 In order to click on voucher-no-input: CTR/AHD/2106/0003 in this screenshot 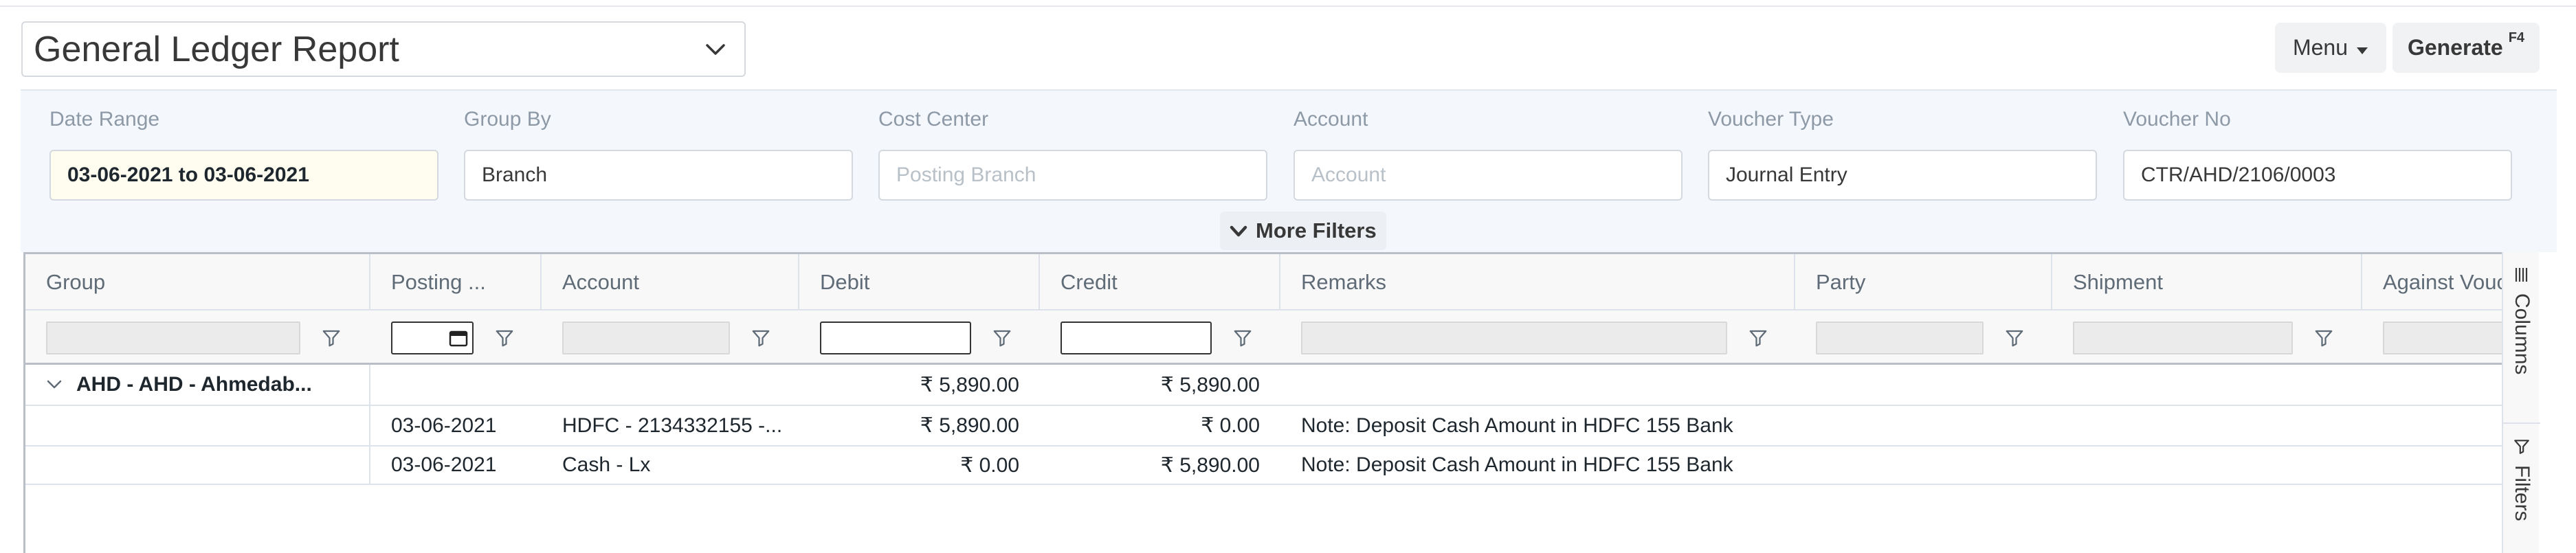, I will do `click(2317, 175)`.